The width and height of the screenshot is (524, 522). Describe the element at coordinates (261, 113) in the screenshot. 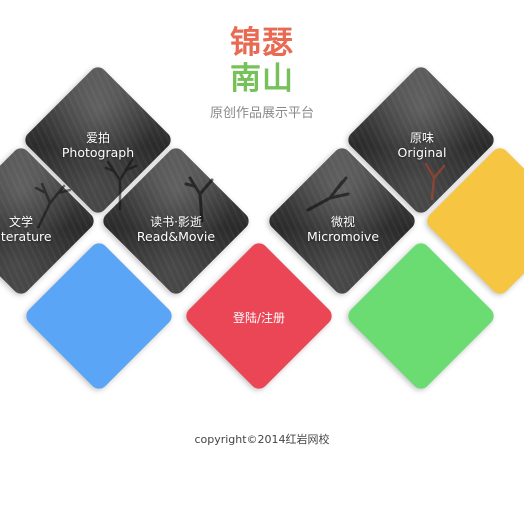

I see `tagline: 原创作品展示平台` at that location.